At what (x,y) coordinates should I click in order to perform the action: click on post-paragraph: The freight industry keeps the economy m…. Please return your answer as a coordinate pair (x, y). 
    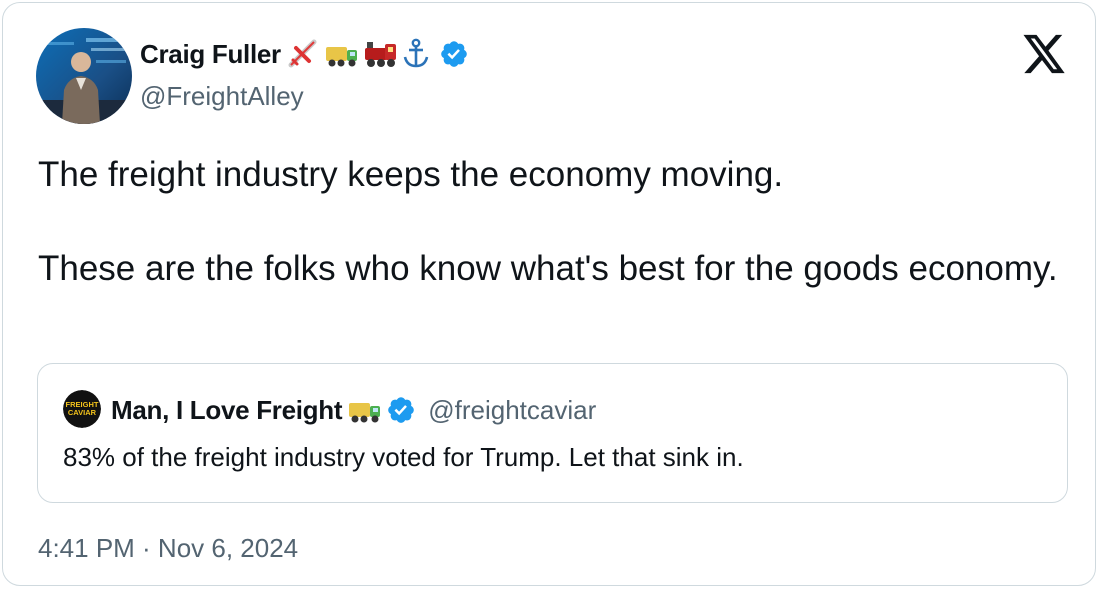
    Looking at the image, I should click on (411, 174).